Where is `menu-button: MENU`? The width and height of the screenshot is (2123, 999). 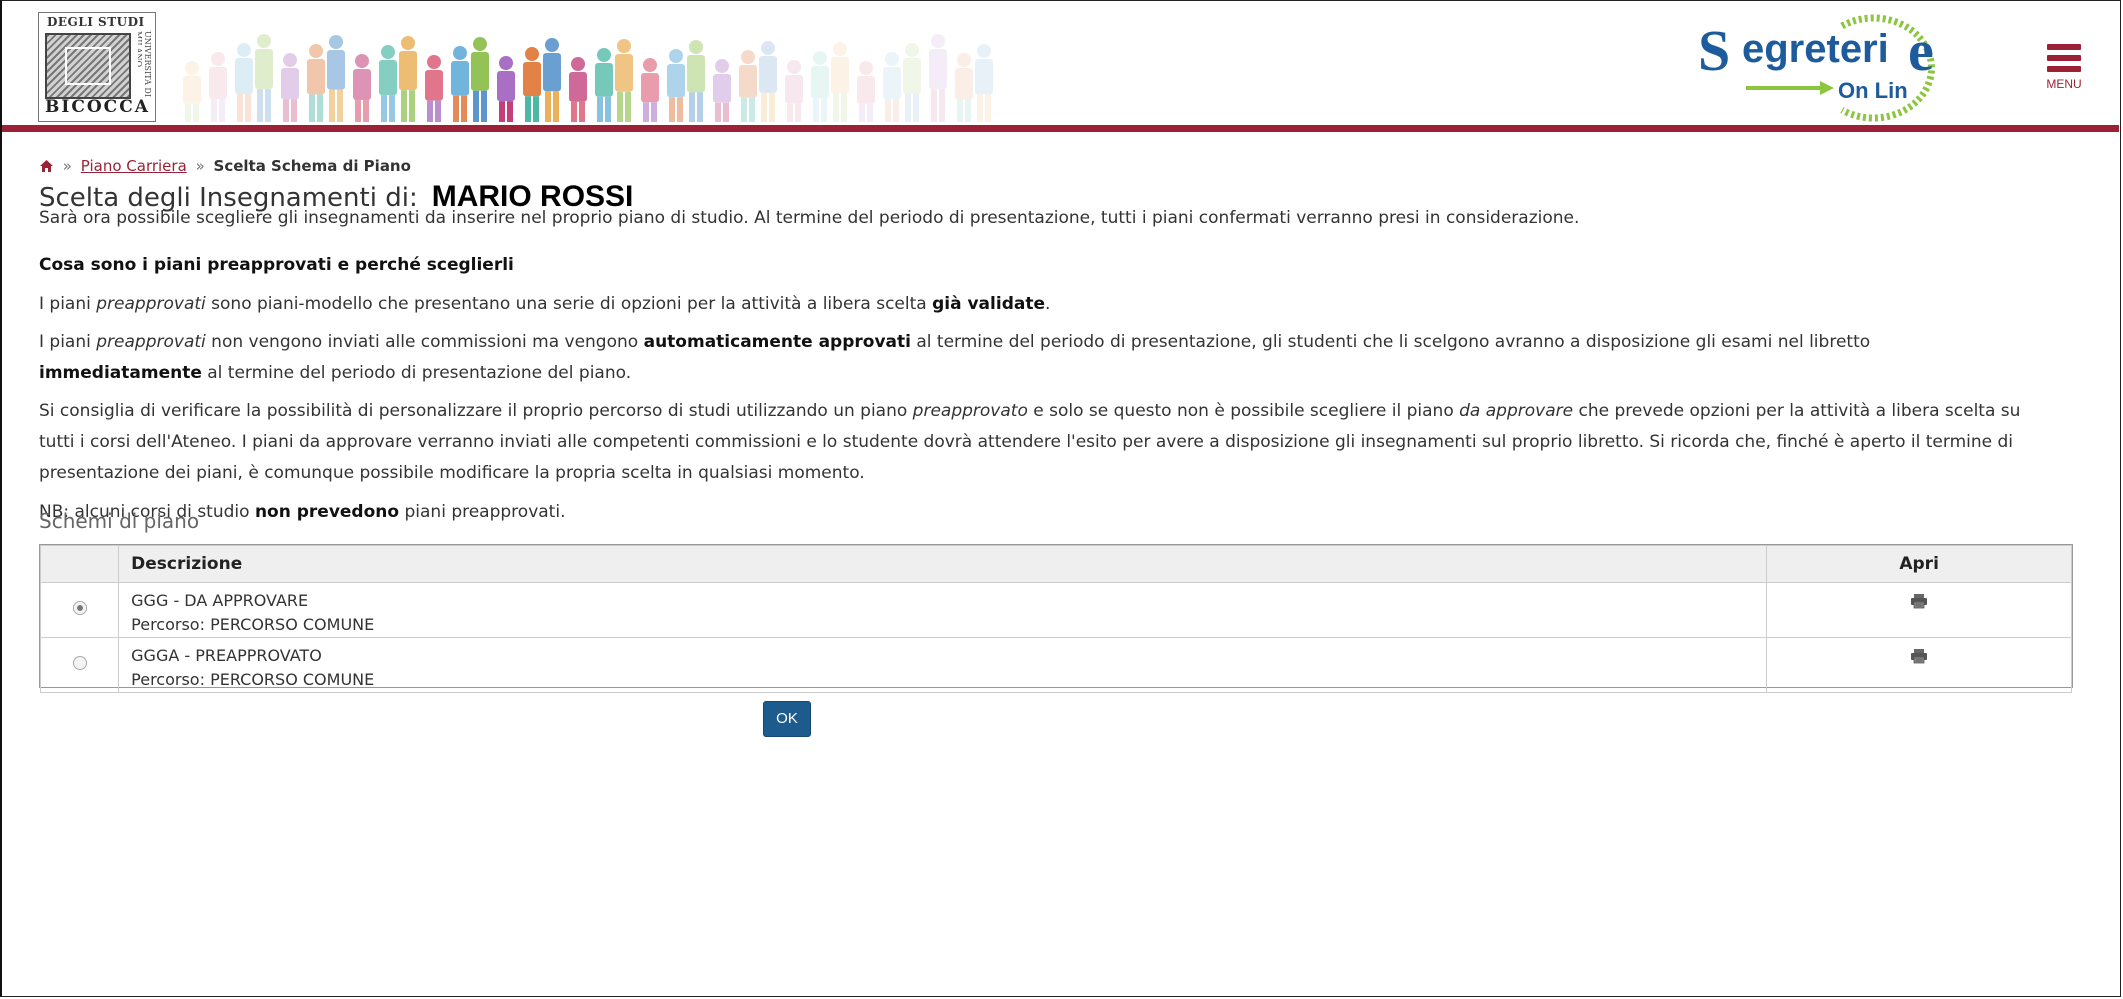
menu-button: MENU is located at coordinates (2064, 79).